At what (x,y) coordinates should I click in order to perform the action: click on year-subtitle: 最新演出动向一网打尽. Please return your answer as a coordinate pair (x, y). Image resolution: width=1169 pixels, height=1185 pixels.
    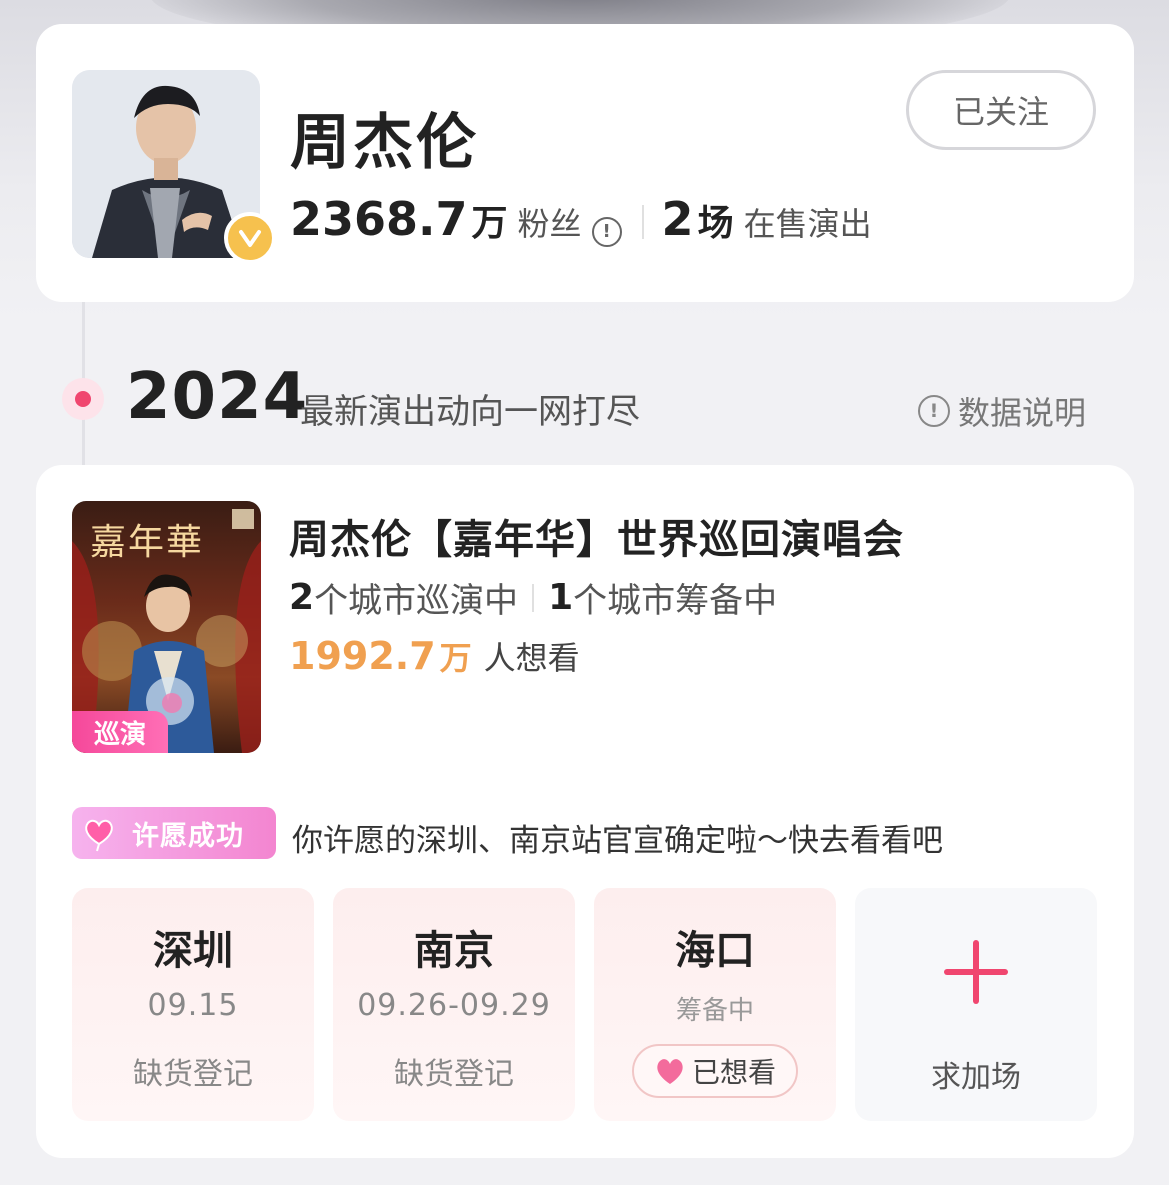
    Looking at the image, I should click on (470, 412).